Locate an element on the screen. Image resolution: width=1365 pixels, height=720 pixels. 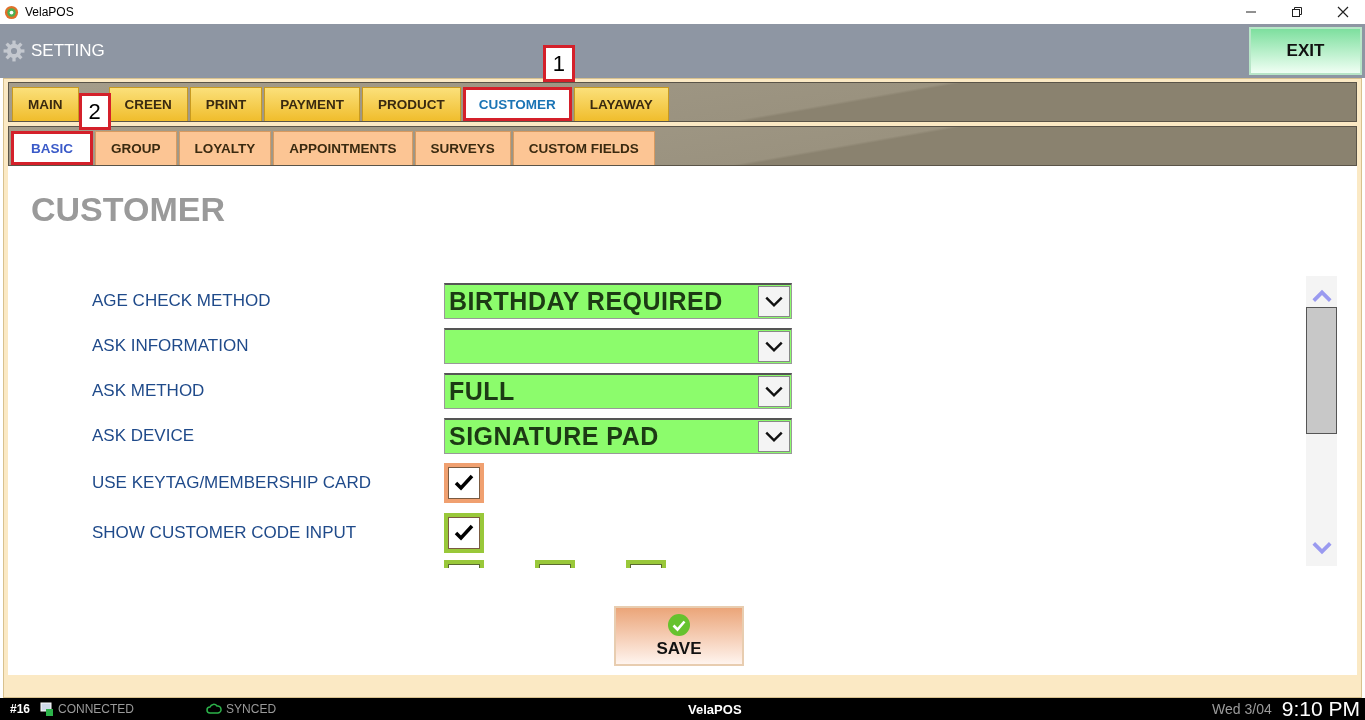
exit-button: EXIT is located at coordinates (1305, 51).